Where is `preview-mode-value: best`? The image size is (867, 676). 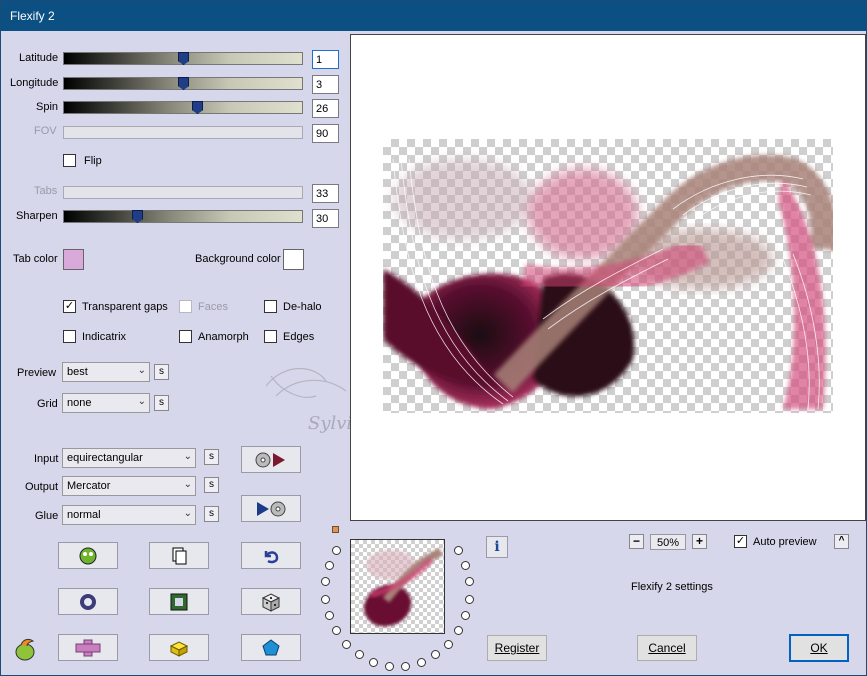
preview-mode-value: best is located at coordinates (77, 372).